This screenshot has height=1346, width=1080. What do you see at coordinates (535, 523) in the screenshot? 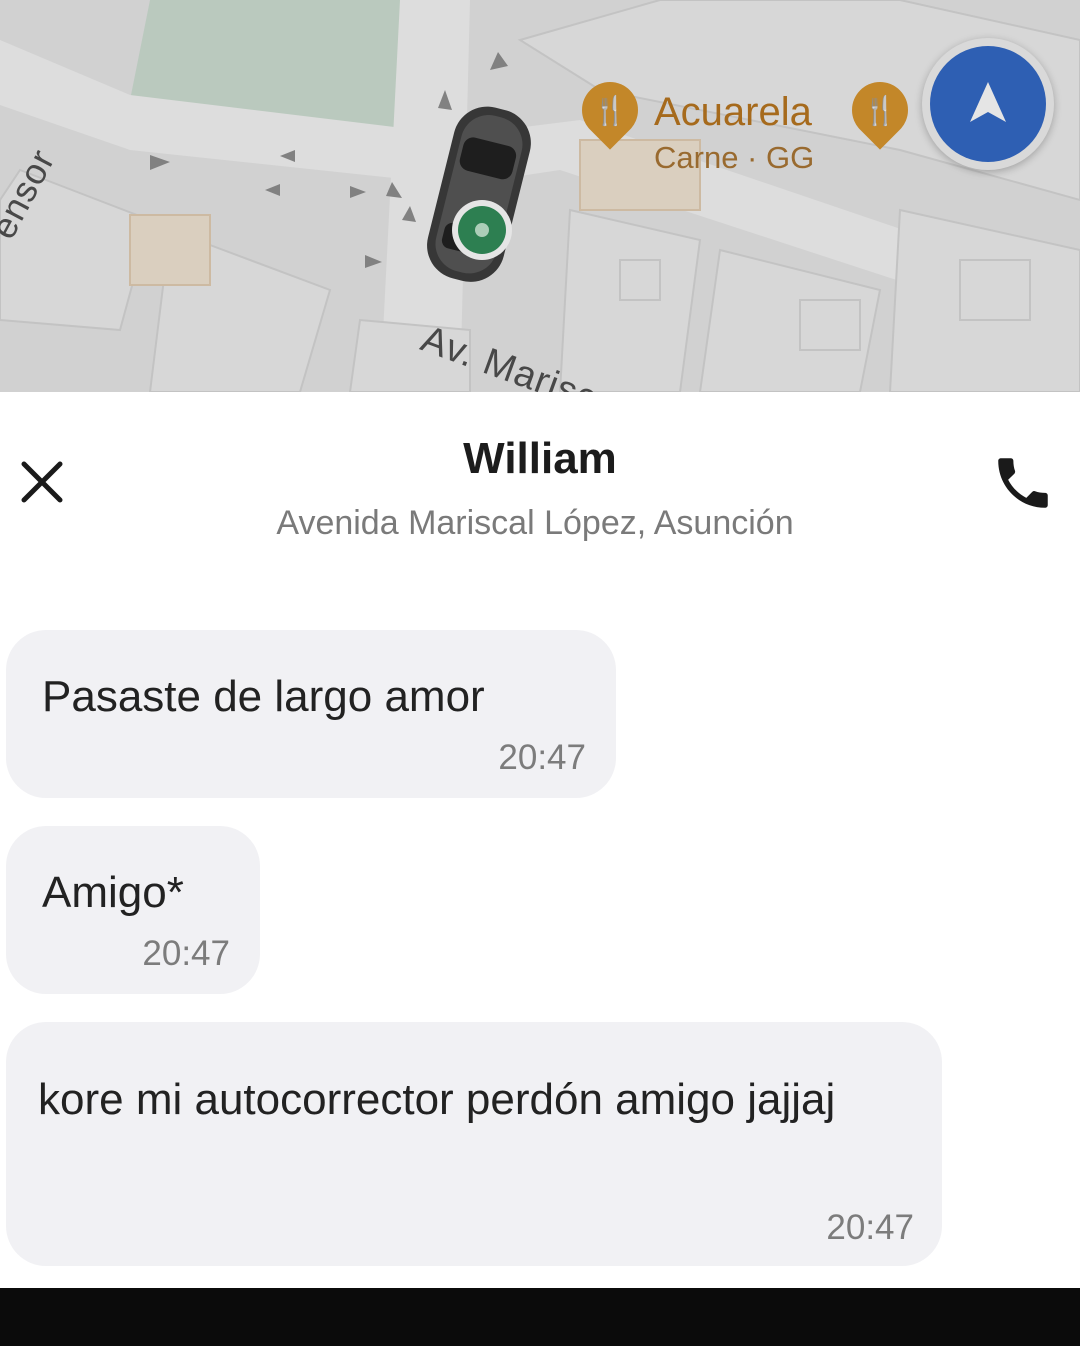
I see `chat-subtitle: Avenida Mariscal López, Asunción` at bounding box center [535, 523].